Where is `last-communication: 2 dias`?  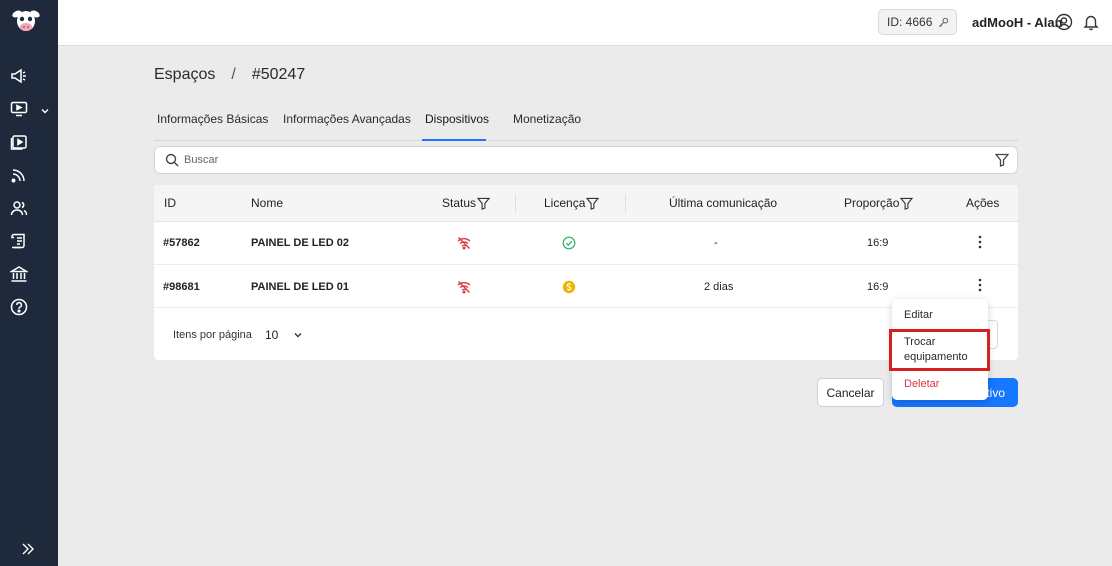 last-communication: 2 dias is located at coordinates (719, 287).